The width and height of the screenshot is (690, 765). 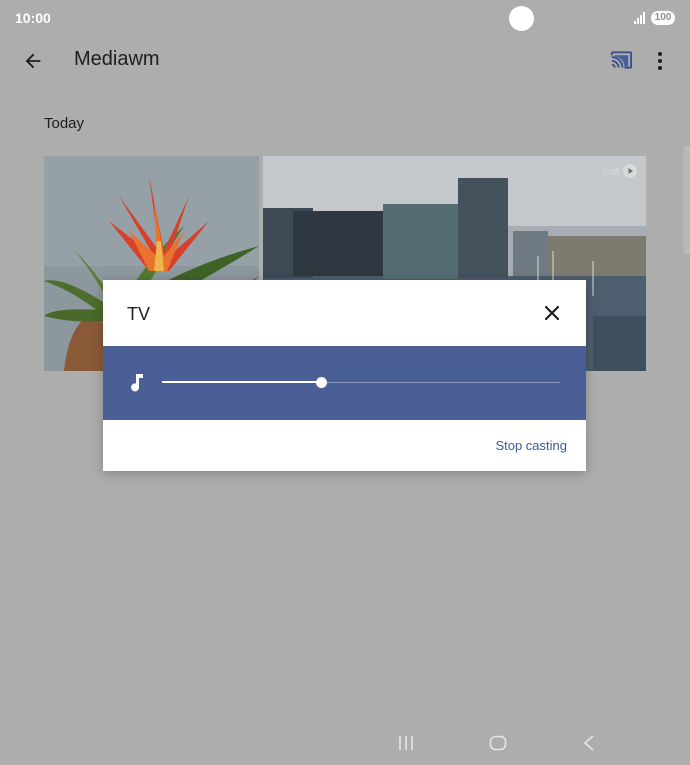 I want to click on video-duration: 0:05, so click(x=611, y=172).